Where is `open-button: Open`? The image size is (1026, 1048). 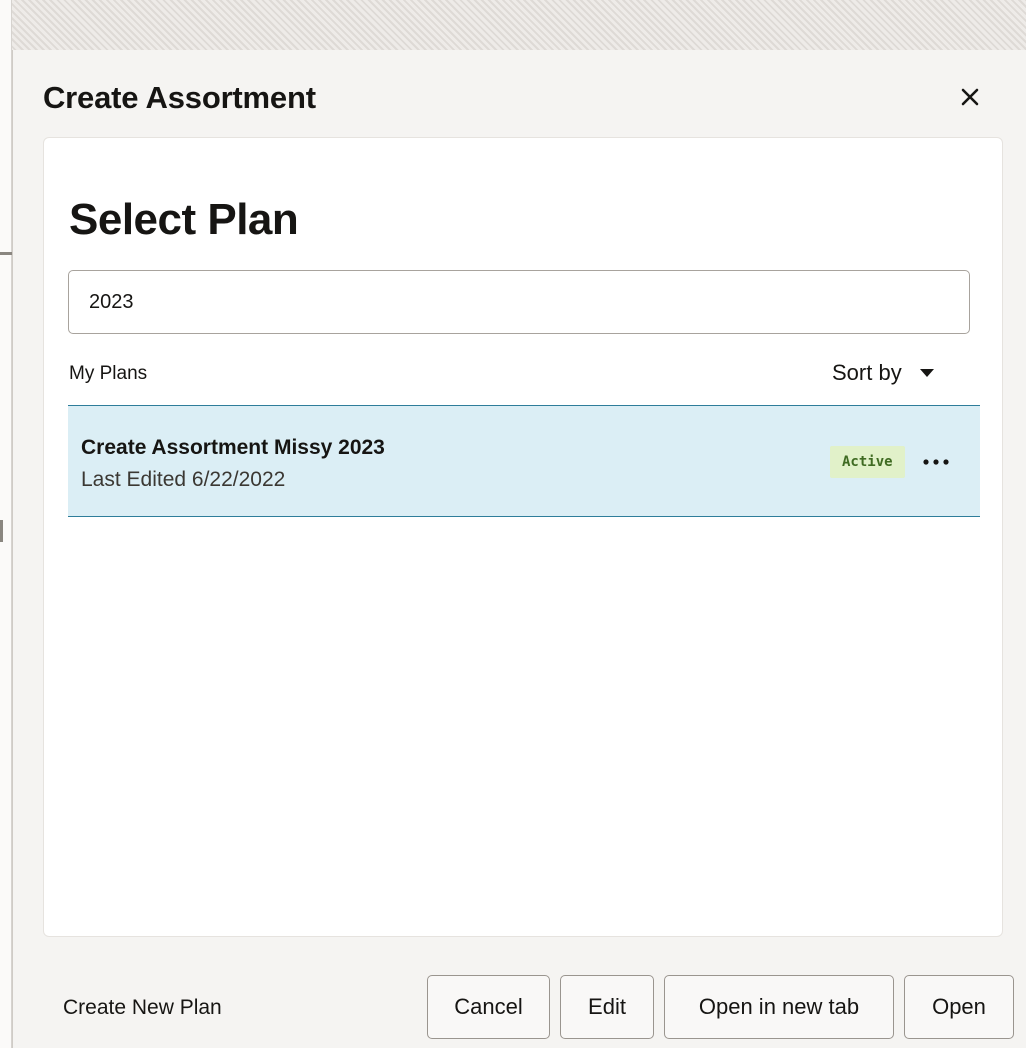 open-button: Open is located at coordinates (959, 1007).